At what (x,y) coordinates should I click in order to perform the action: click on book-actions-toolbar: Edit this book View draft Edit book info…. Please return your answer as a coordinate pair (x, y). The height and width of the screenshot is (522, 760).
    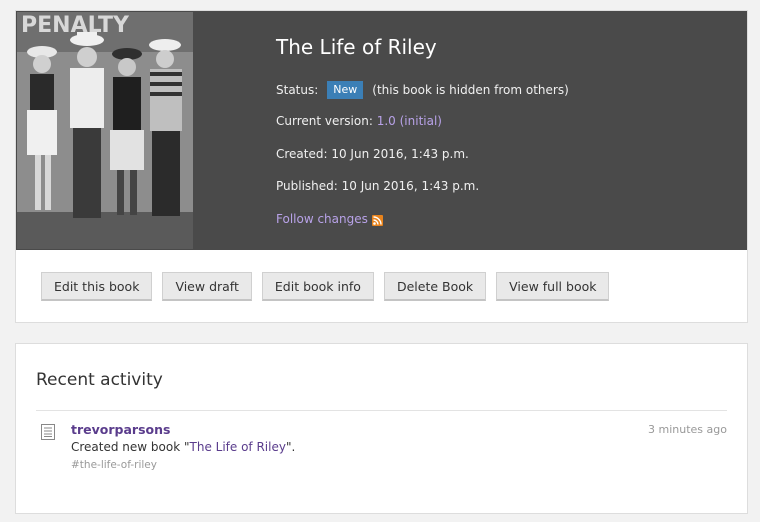
    Looking at the image, I should click on (330, 286).